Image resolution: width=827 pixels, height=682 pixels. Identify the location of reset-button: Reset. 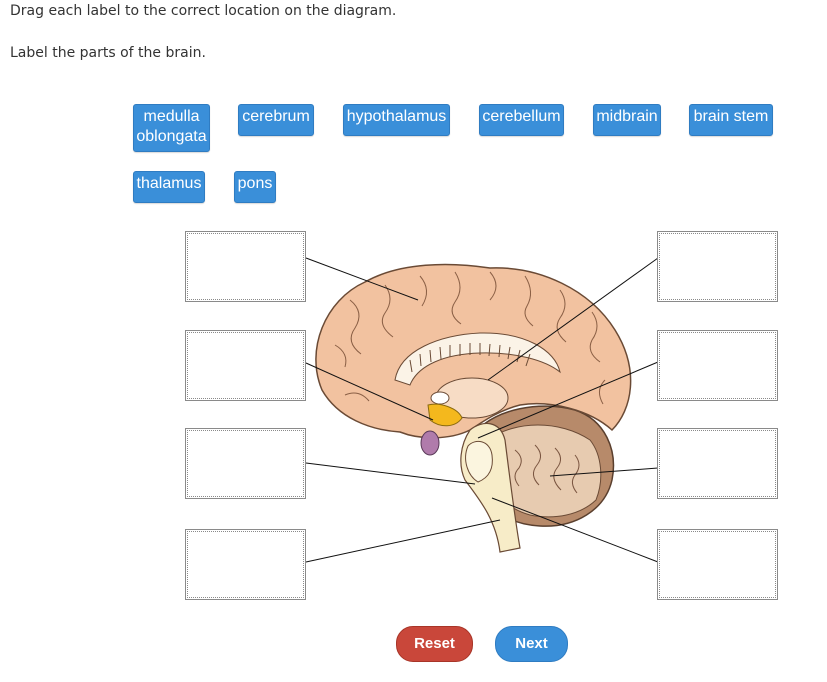
(434, 644).